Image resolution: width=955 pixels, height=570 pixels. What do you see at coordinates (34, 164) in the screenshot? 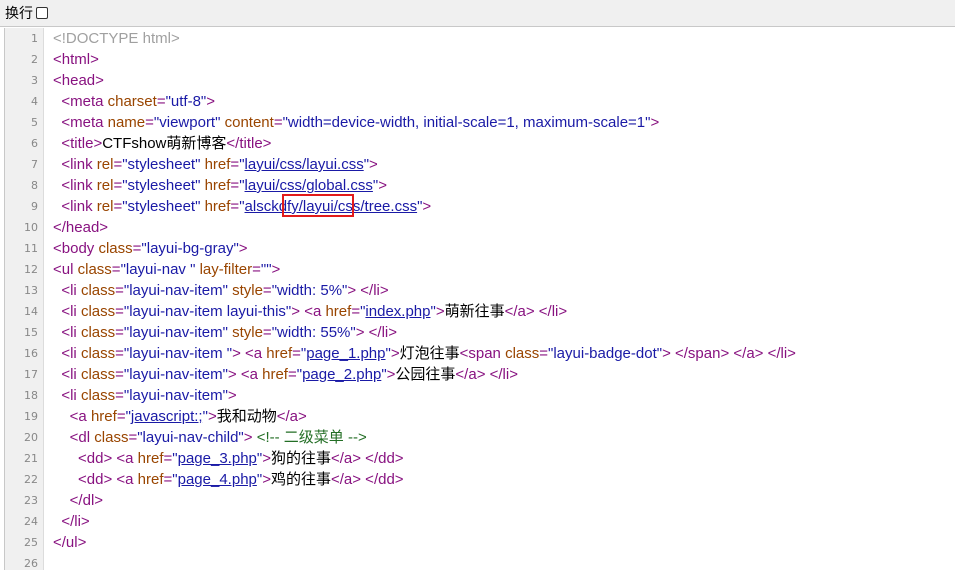
I see `line-number: 7` at bounding box center [34, 164].